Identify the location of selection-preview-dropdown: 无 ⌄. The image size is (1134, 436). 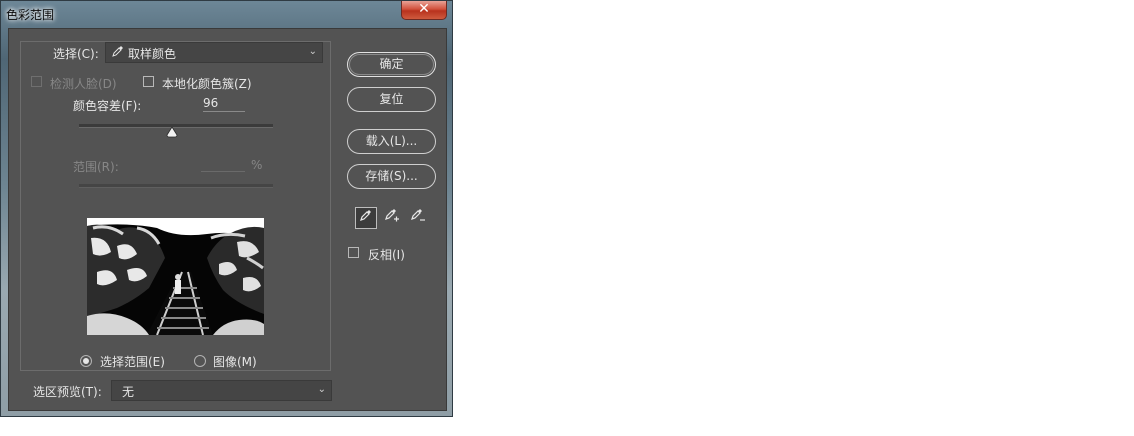
(221, 390).